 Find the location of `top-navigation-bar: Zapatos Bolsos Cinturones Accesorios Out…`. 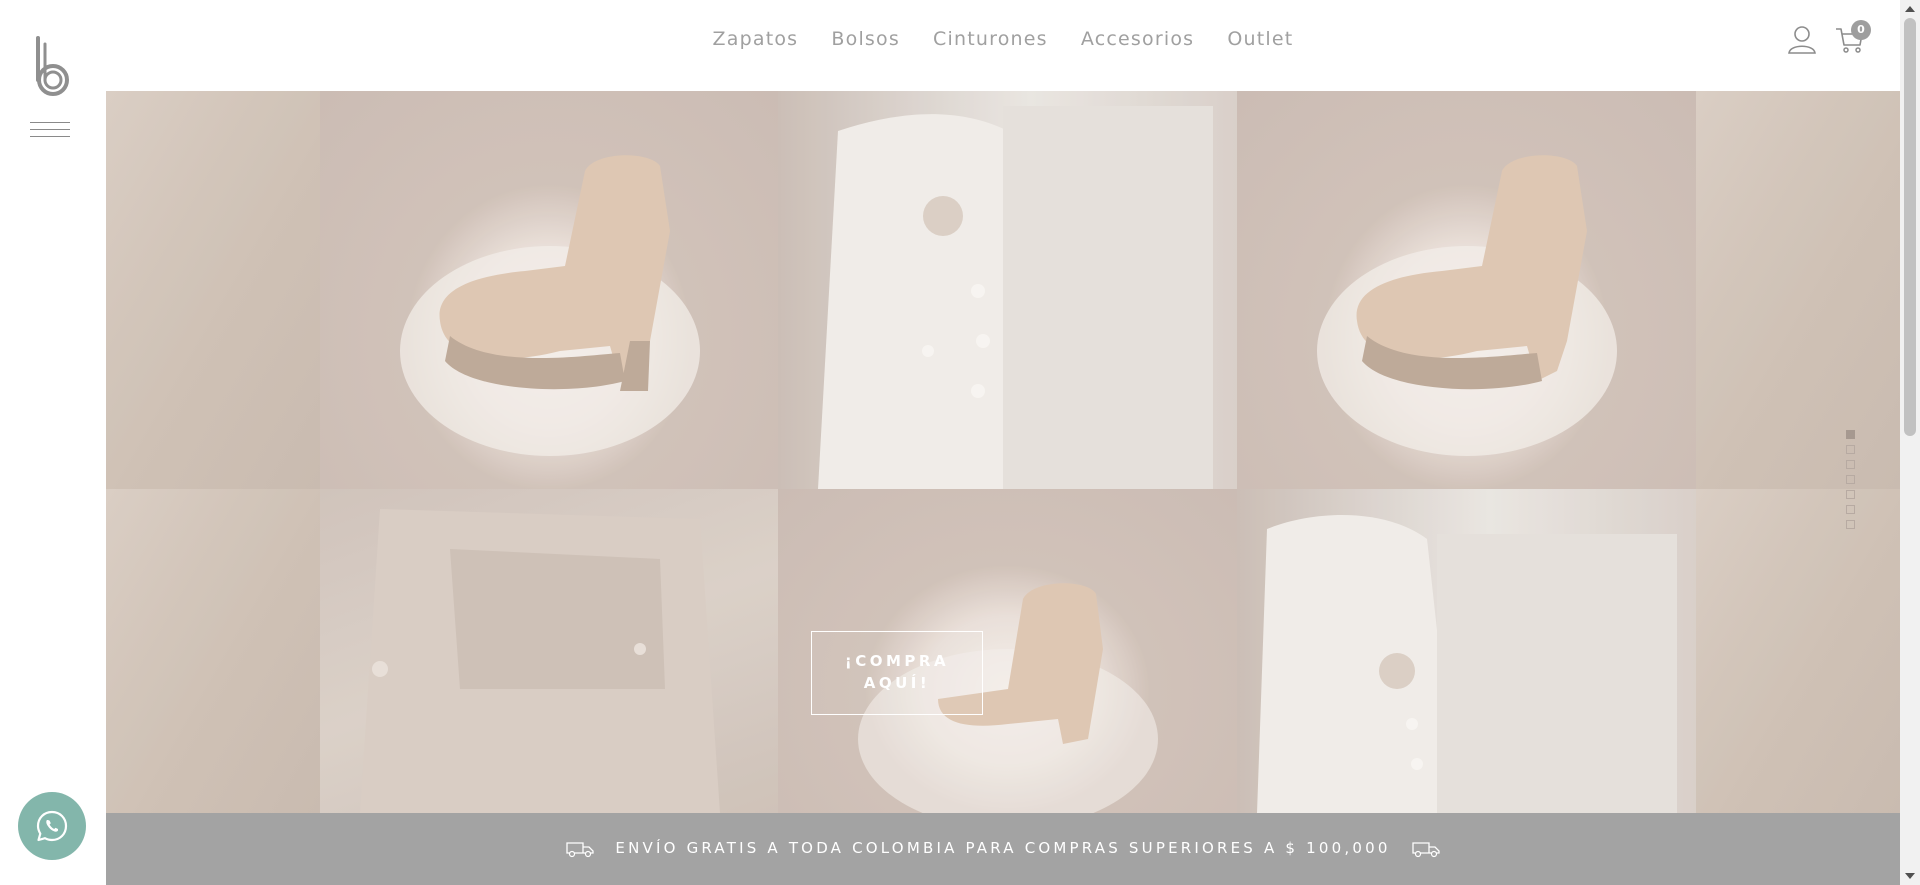

top-navigation-bar: Zapatos Bolsos Cinturones Accesorios Out… is located at coordinates (1003, 45).